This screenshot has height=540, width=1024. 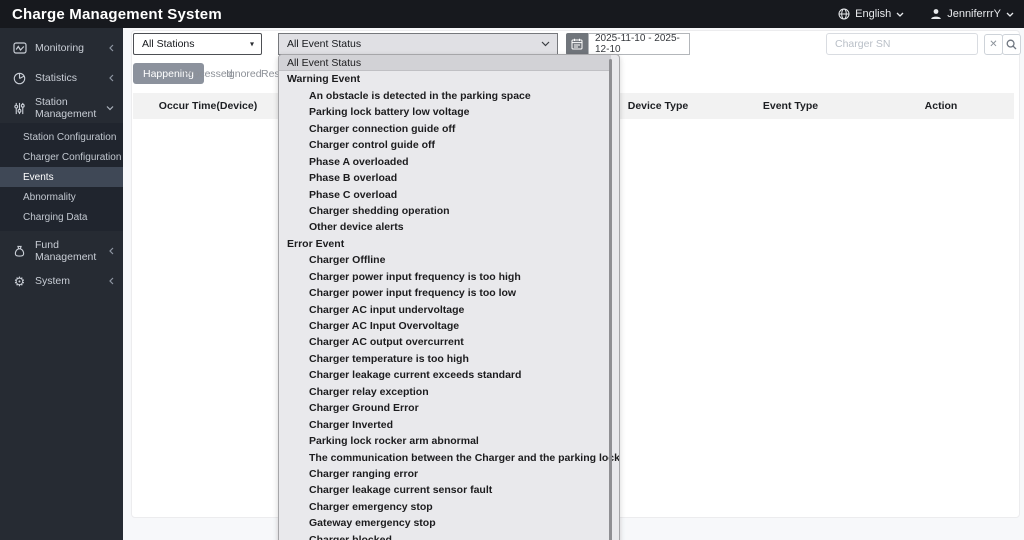 I want to click on sidebar-item-label: Statistics, so click(x=56, y=78).